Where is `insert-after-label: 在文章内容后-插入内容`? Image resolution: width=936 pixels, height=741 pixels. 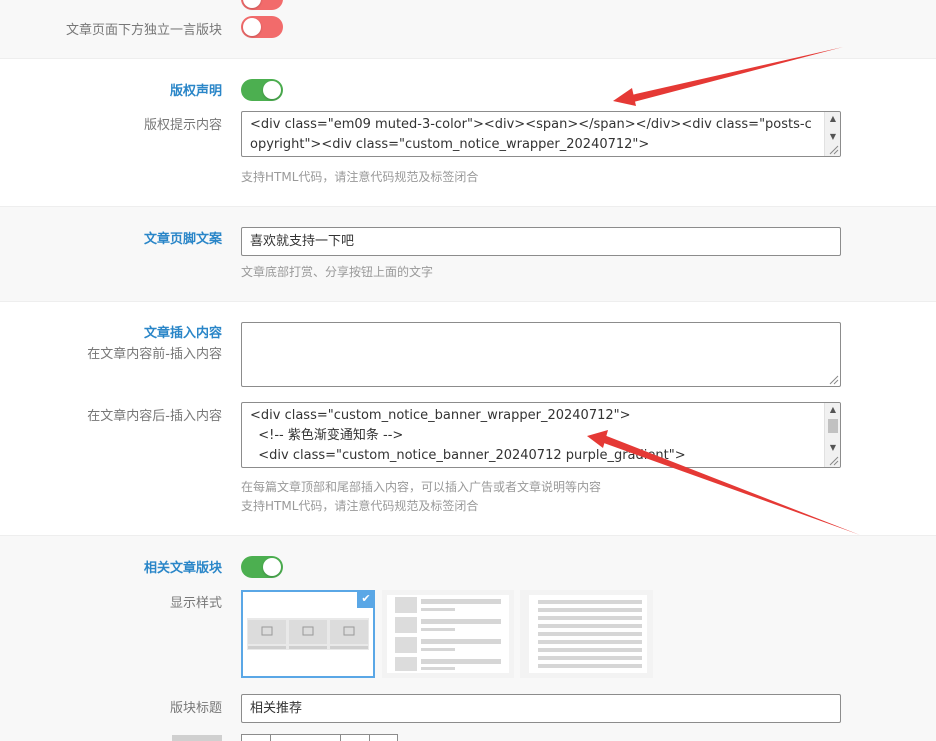
insert-after-label: 在文章内容后-插入内容 is located at coordinates (154, 416).